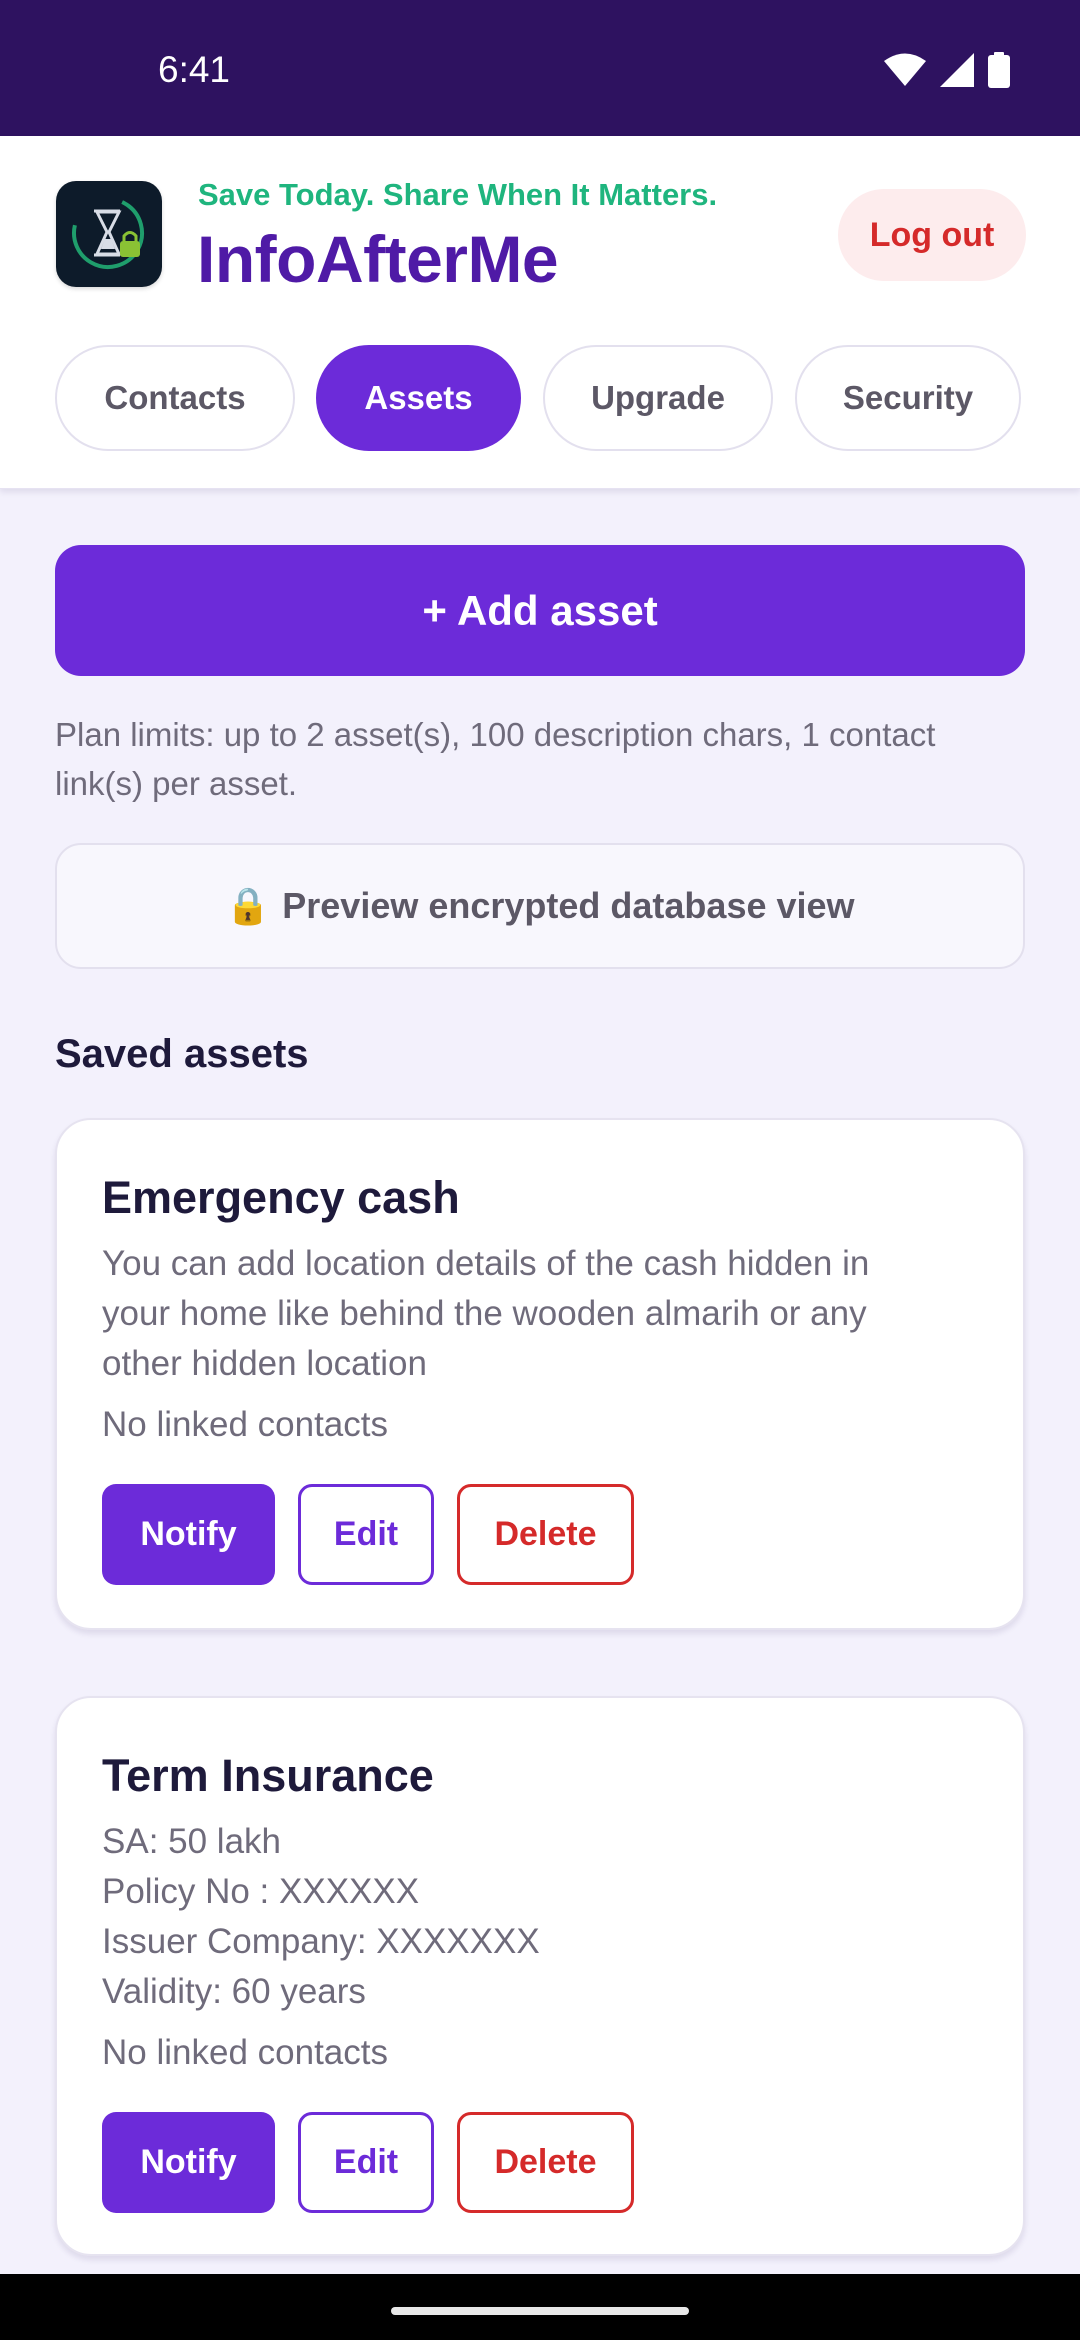 The image size is (1080, 2340). Describe the element at coordinates (175, 398) in the screenshot. I see `tab-contacts: Contacts` at that location.